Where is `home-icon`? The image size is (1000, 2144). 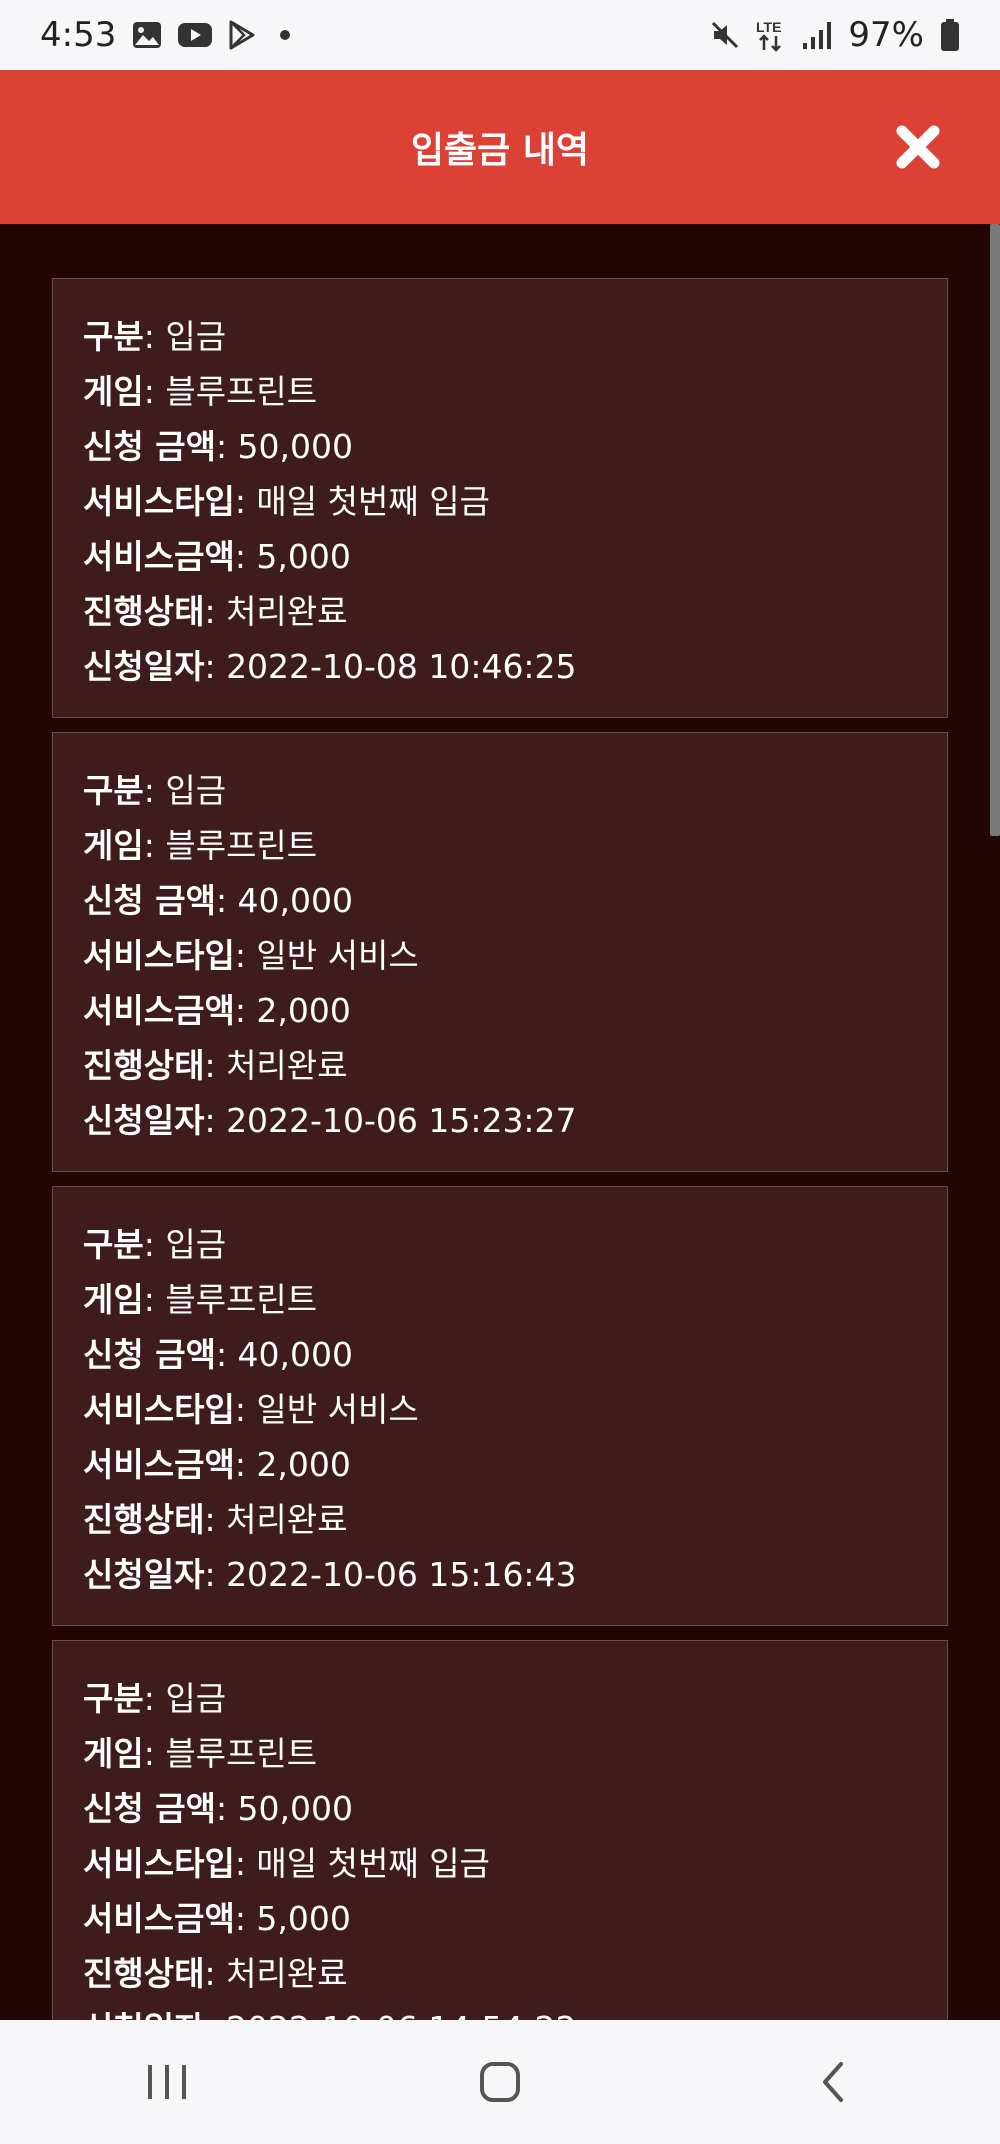
home-icon is located at coordinates (499, 2082).